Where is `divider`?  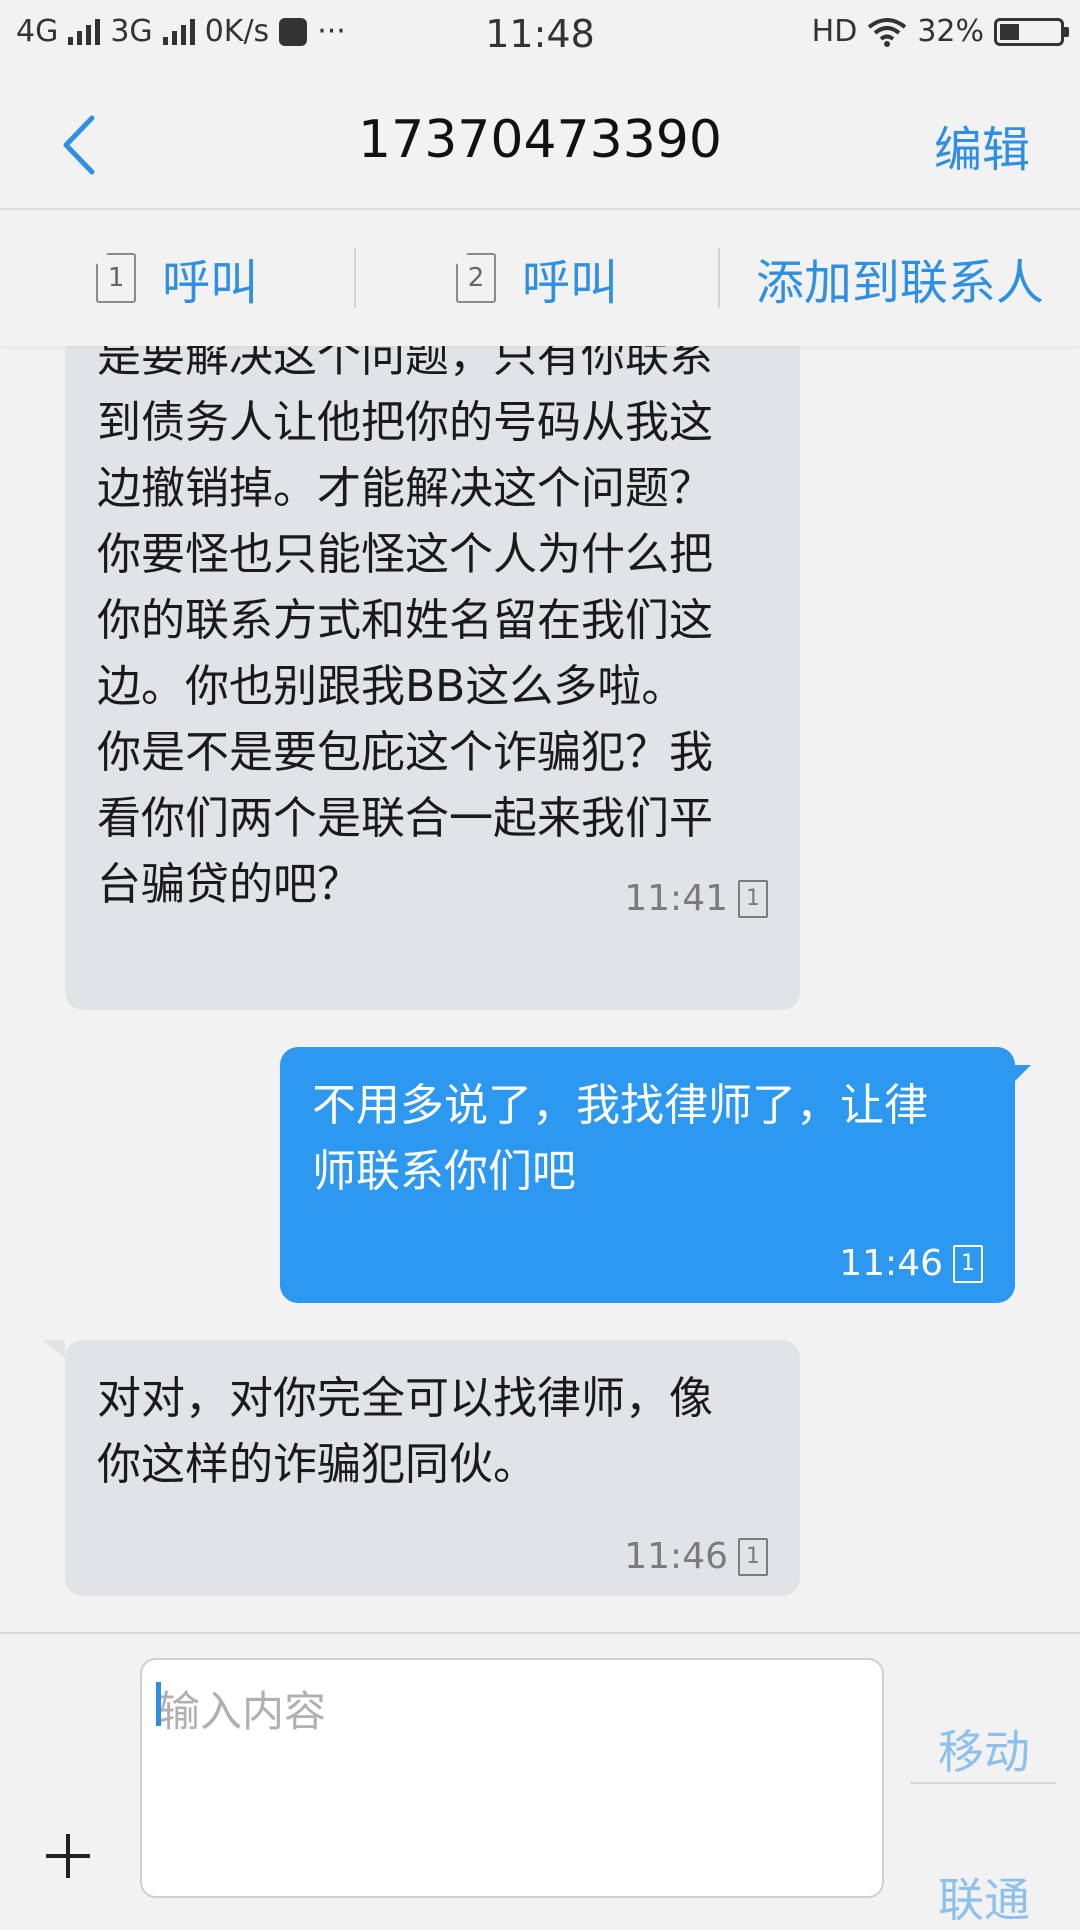
divider is located at coordinates (983, 1783).